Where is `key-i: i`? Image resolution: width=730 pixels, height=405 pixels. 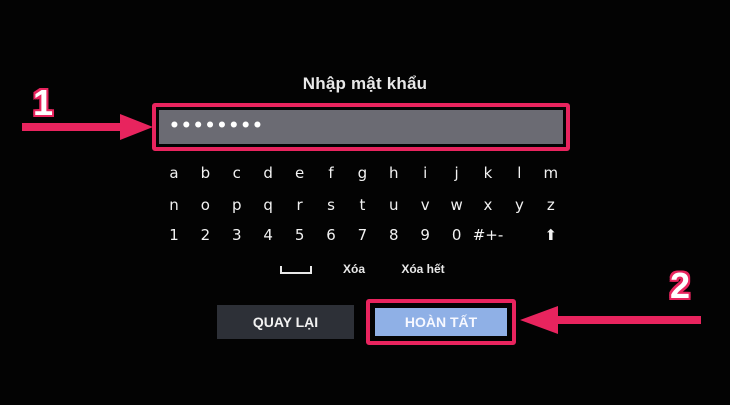 key-i: i is located at coordinates (425, 173).